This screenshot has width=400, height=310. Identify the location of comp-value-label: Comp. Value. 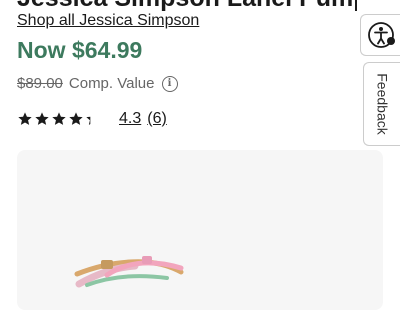
(111, 83).